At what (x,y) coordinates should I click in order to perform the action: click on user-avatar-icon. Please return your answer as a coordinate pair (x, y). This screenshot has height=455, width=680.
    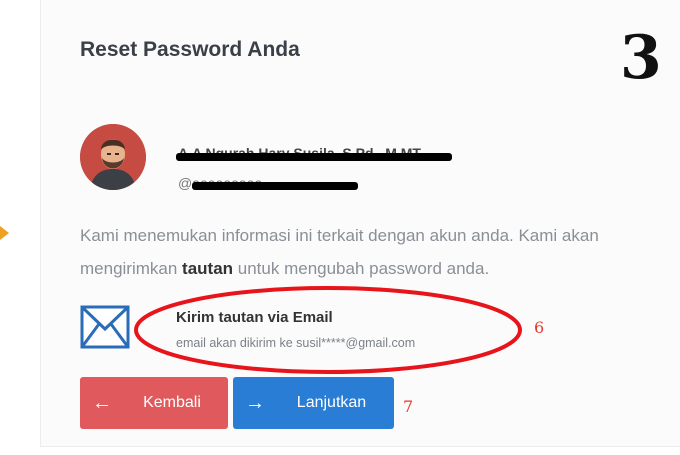
    Looking at the image, I should click on (113, 157).